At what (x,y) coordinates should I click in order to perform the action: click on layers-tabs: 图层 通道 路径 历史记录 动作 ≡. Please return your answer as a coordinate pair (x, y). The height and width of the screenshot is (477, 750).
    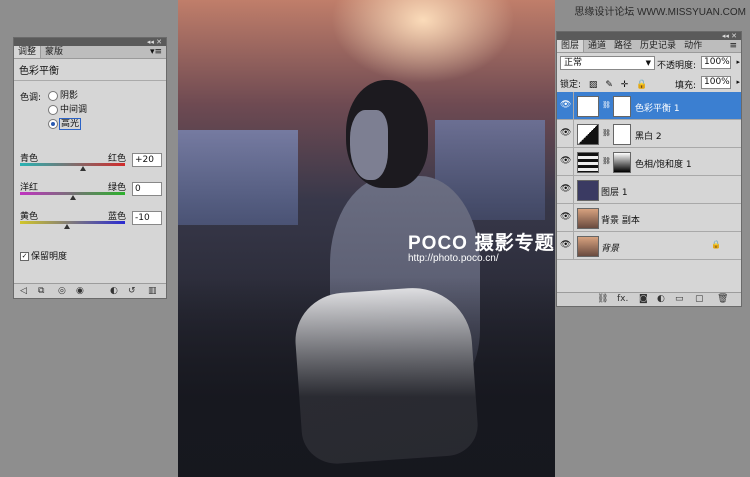
    Looking at the image, I should click on (649, 46).